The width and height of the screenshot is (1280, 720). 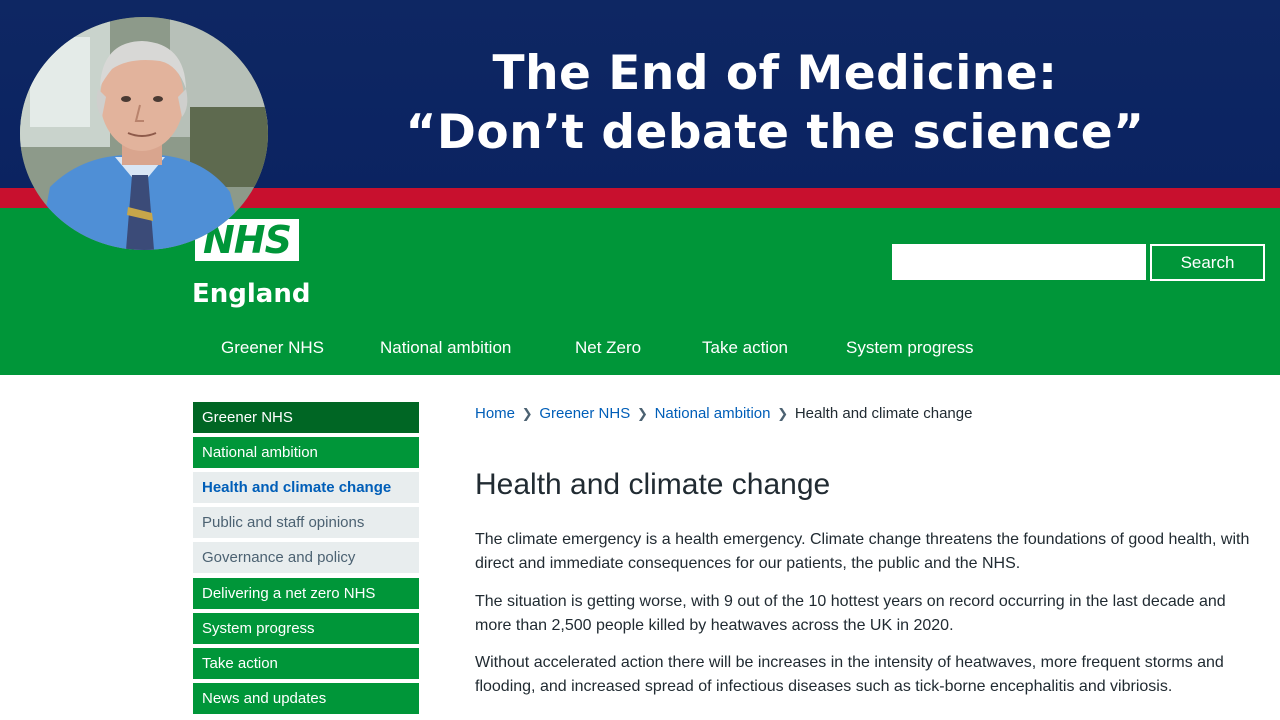 What do you see at coordinates (775, 73) in the screenshot?
I see `banner-title-line-1: The End of Medicine:` at bounding box center [775, 73].